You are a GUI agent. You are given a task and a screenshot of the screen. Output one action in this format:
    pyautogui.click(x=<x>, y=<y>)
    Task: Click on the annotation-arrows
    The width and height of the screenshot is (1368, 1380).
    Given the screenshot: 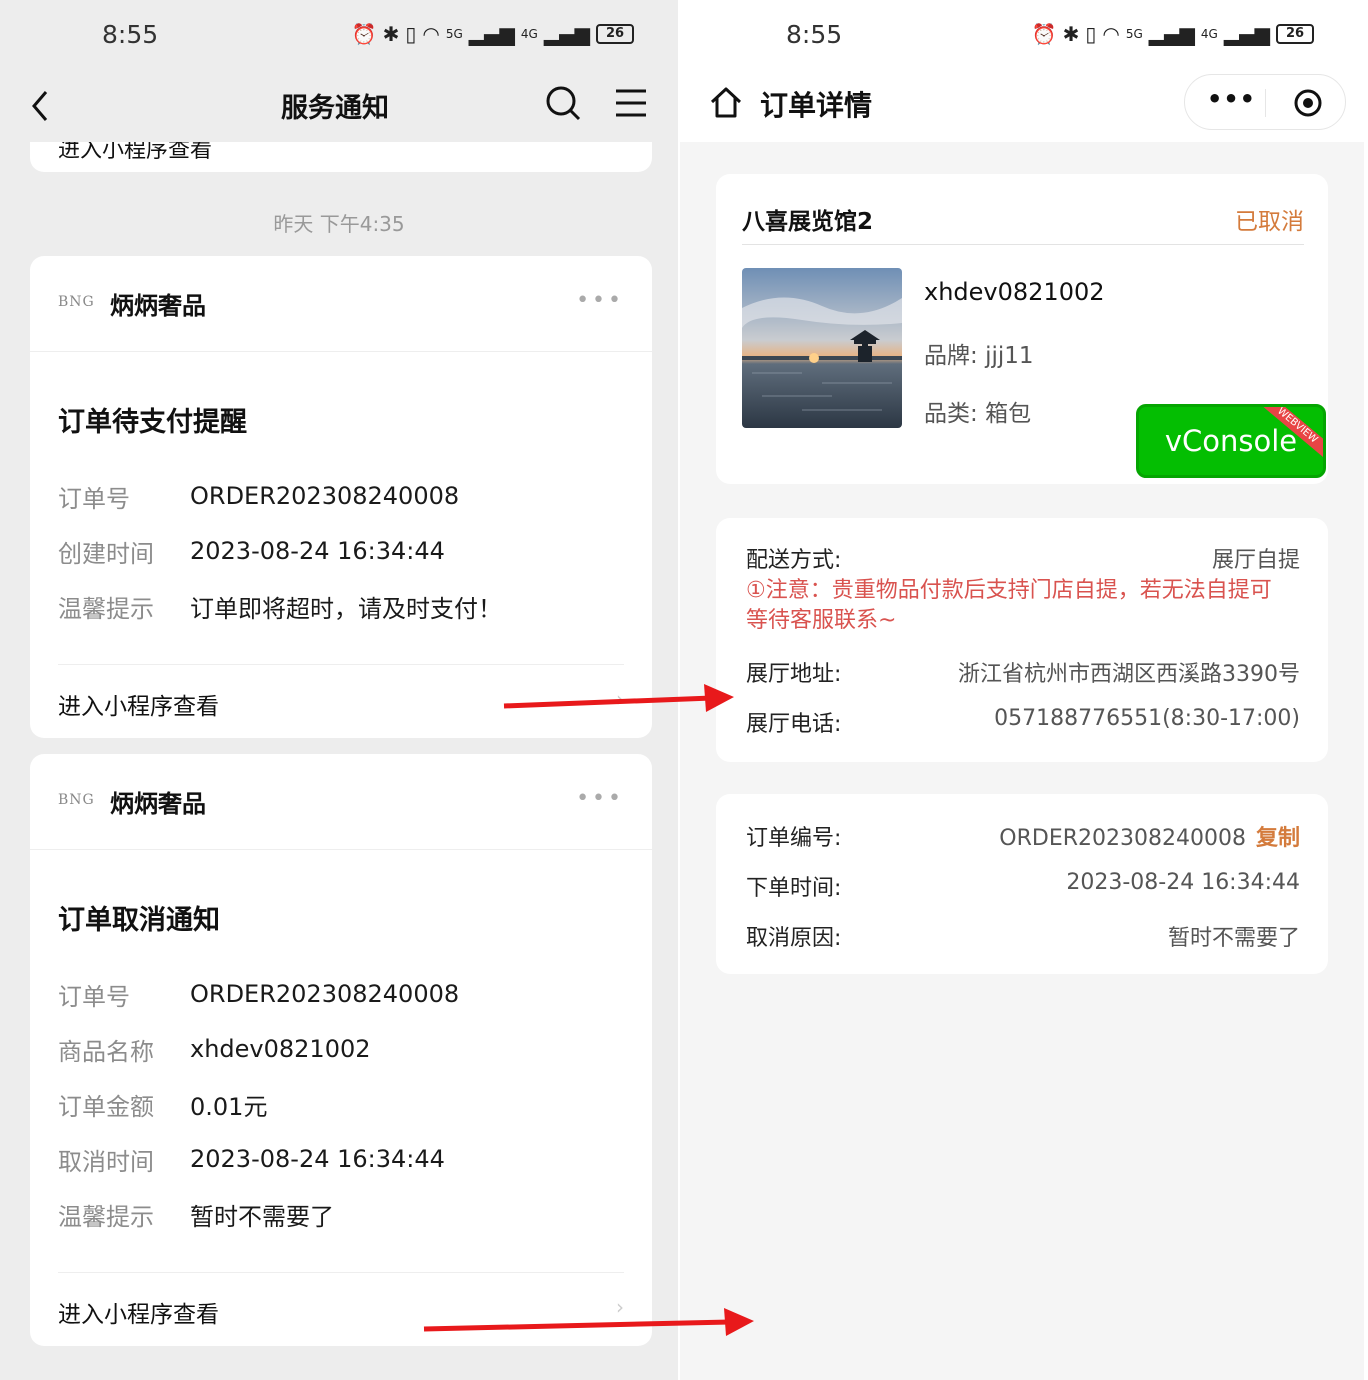 What is the action you would take?
    pyautogui.click(x=588, y=1010)
    